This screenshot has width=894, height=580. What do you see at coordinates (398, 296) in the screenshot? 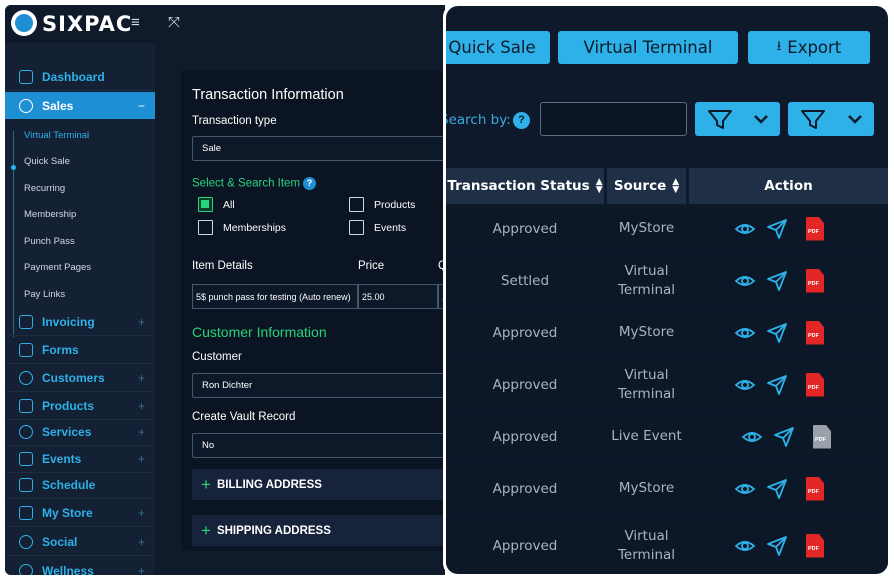
I see `price-input: 25.00` at bounding box center [398, 296].